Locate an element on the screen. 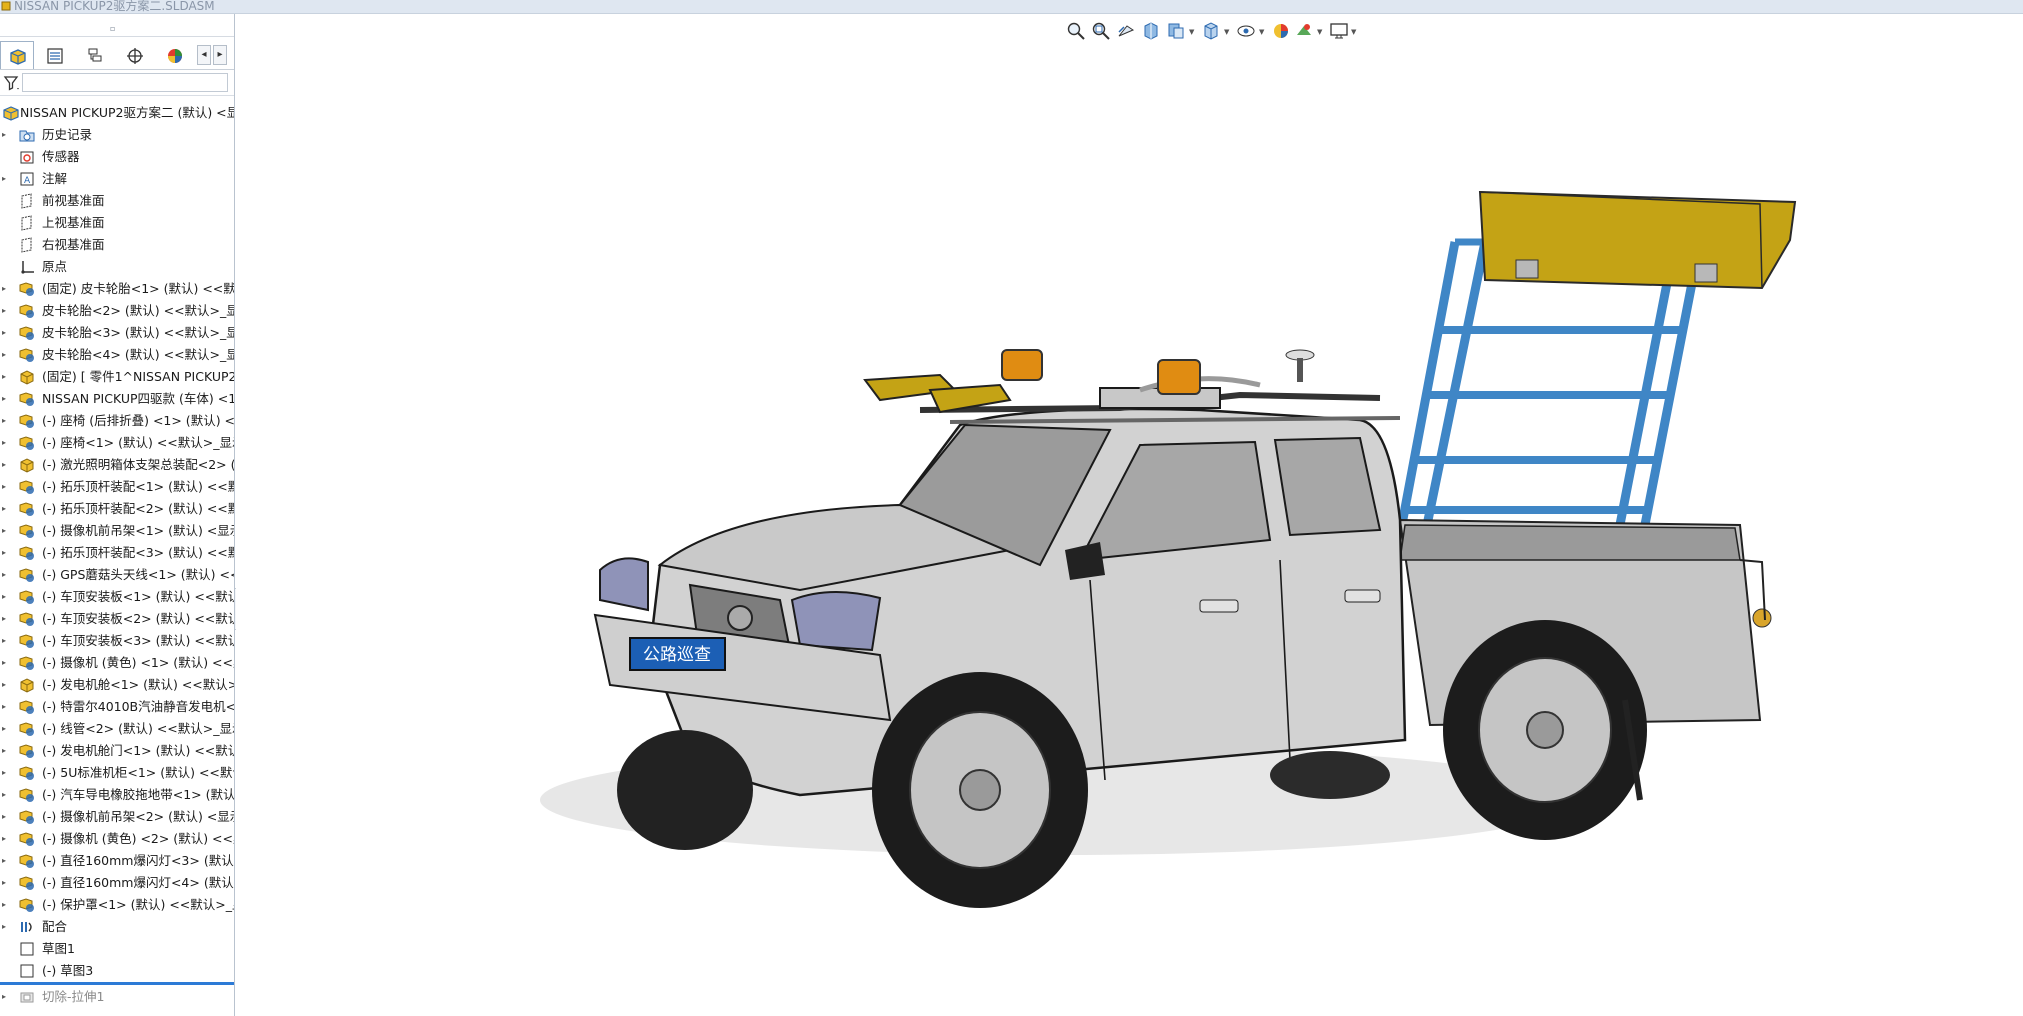  tree-item: ▸ 皮卡轮胎<4> (默认) <<默认>_显示 is located at coordinates (117, 355).